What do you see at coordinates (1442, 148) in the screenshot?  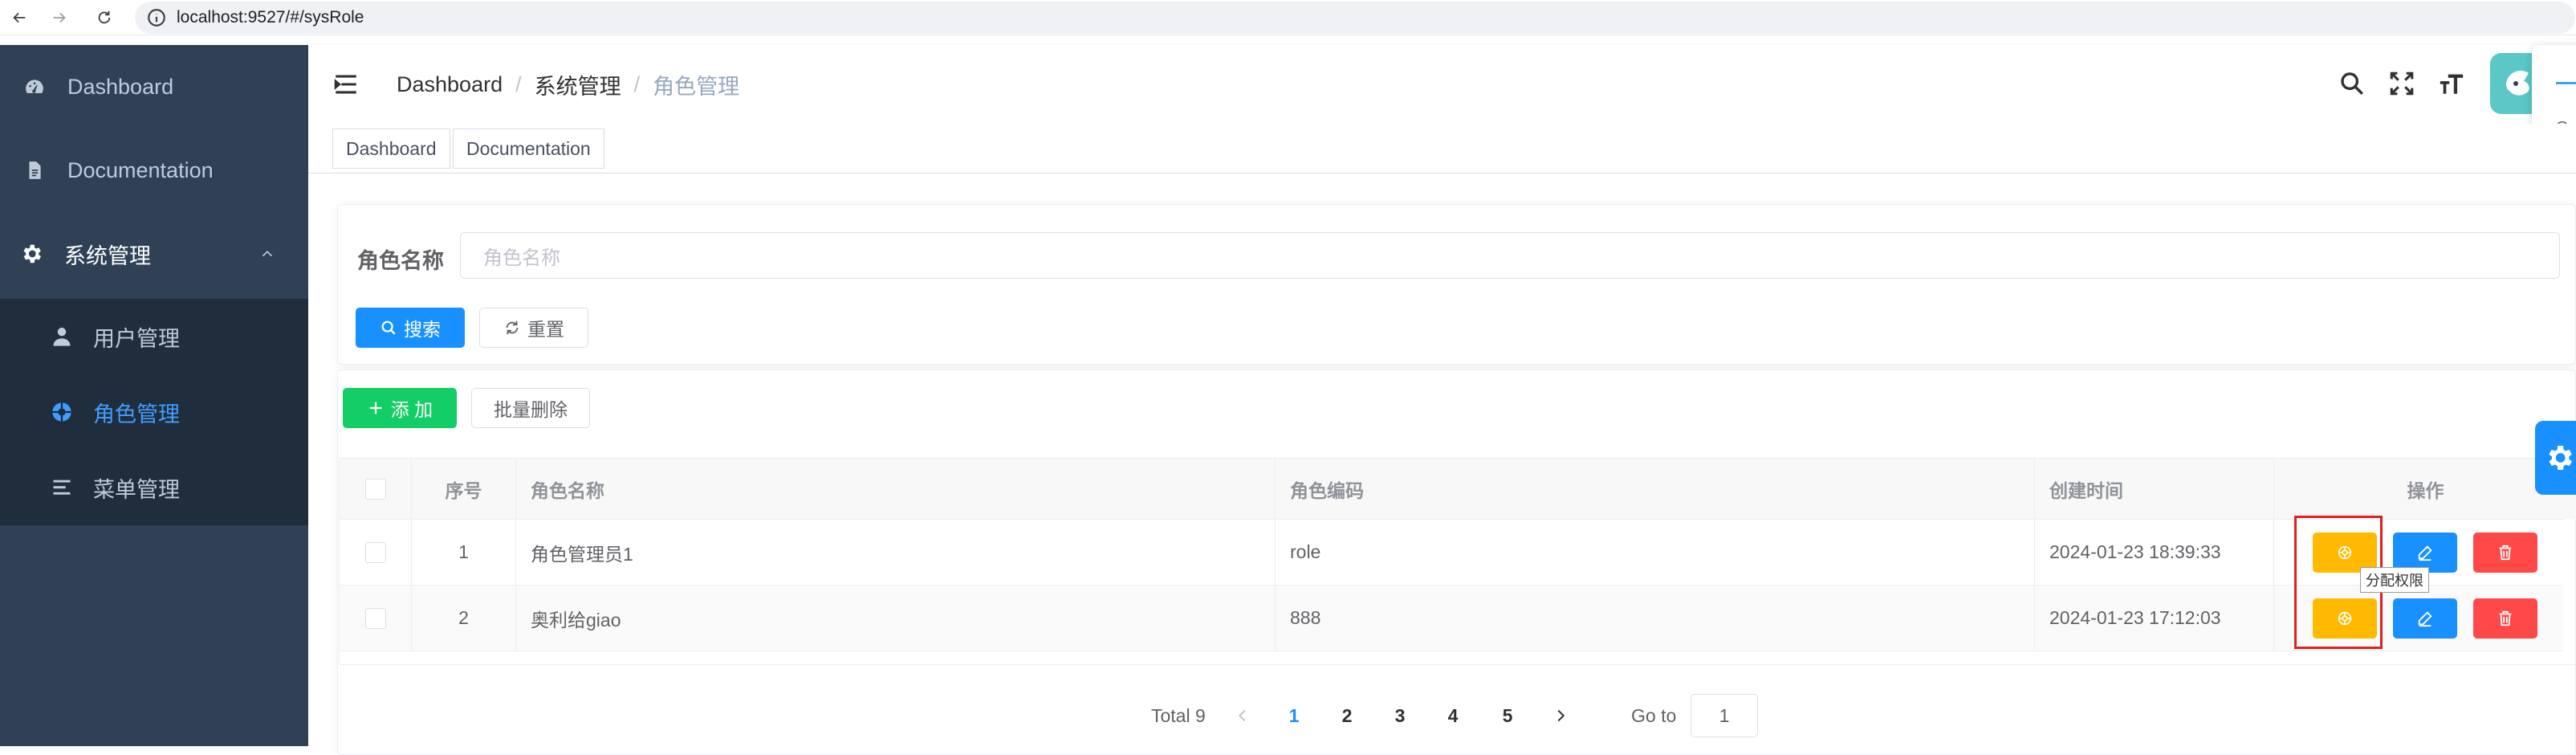 I see `tags-view: Dashboard Documentation` at bounding box center [1442, 148].